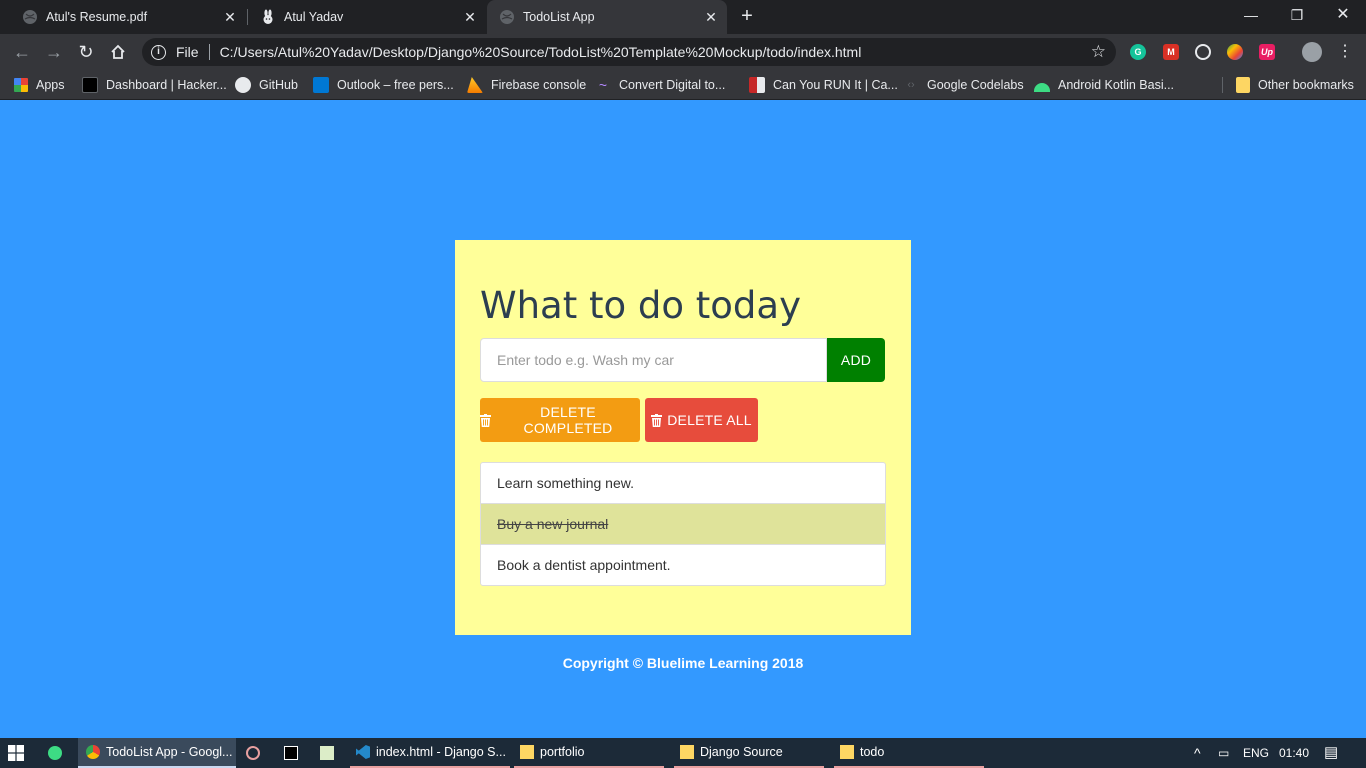  I want to click on bookmark-label: Google Codelabs, so click(975, 85).